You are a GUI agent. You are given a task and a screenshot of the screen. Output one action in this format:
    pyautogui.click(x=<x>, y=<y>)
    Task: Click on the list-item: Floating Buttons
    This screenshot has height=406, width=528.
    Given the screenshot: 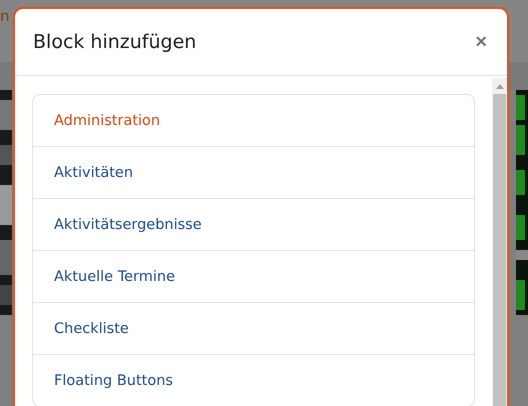 What is the action you would take?
    pyautogui.click(x=253, y=380)
    